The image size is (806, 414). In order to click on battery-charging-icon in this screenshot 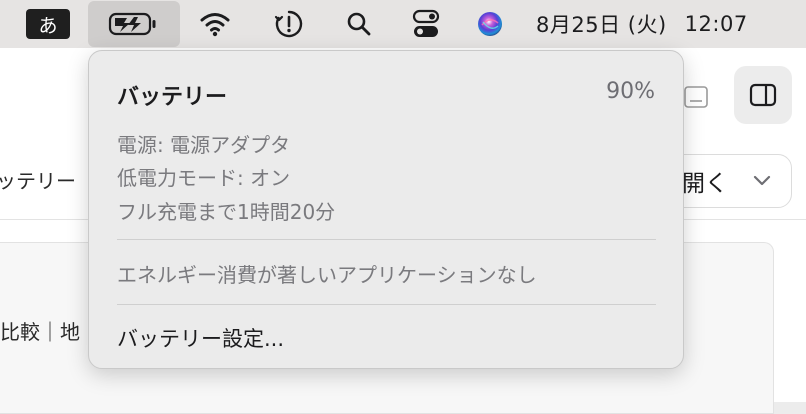, I will do `click(132, 24)`.